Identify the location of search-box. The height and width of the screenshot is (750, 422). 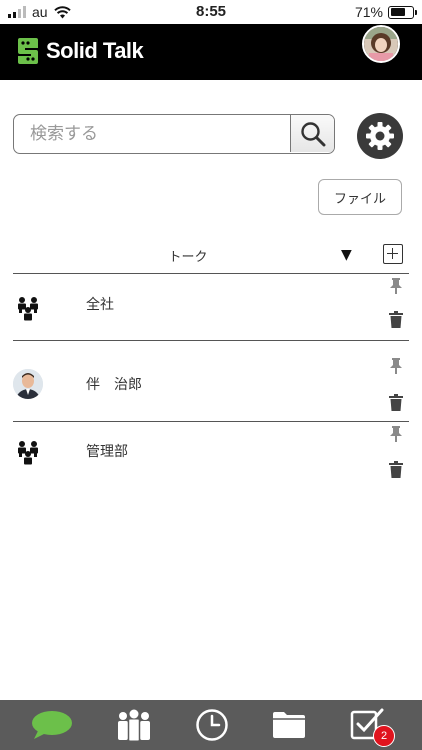
(174, 134).